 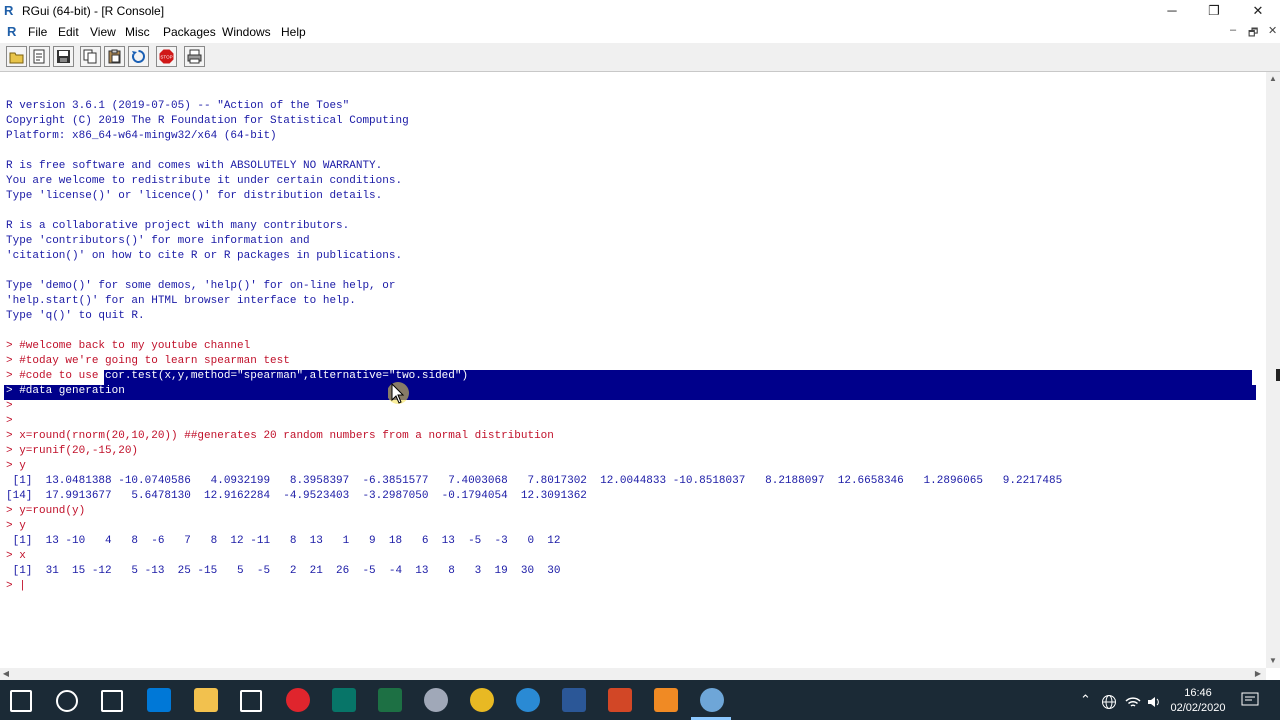 What do you see at coordinates (189, 32) in the screenshot?
I see `menu-packages: Packages` at bounding box center [189, 32].